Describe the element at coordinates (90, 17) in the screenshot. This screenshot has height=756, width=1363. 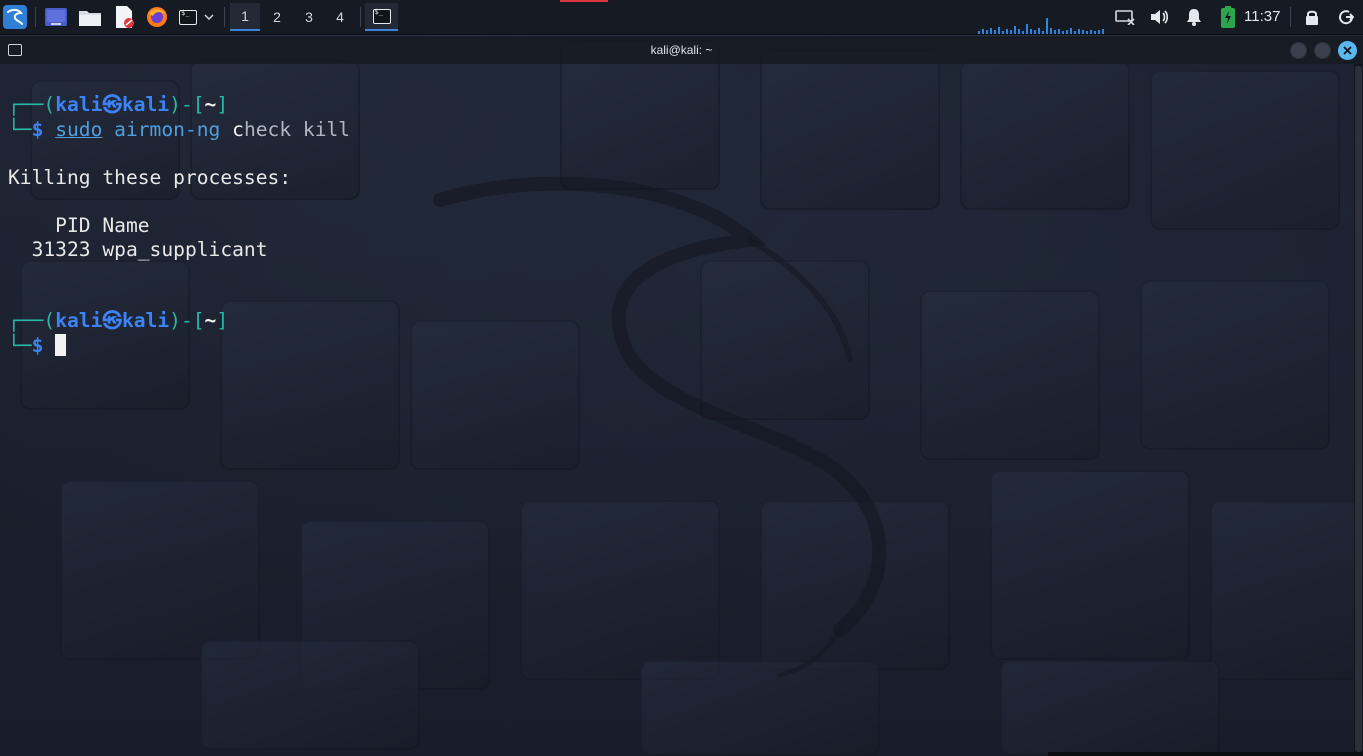
I see `file-manager-icon` at that location.